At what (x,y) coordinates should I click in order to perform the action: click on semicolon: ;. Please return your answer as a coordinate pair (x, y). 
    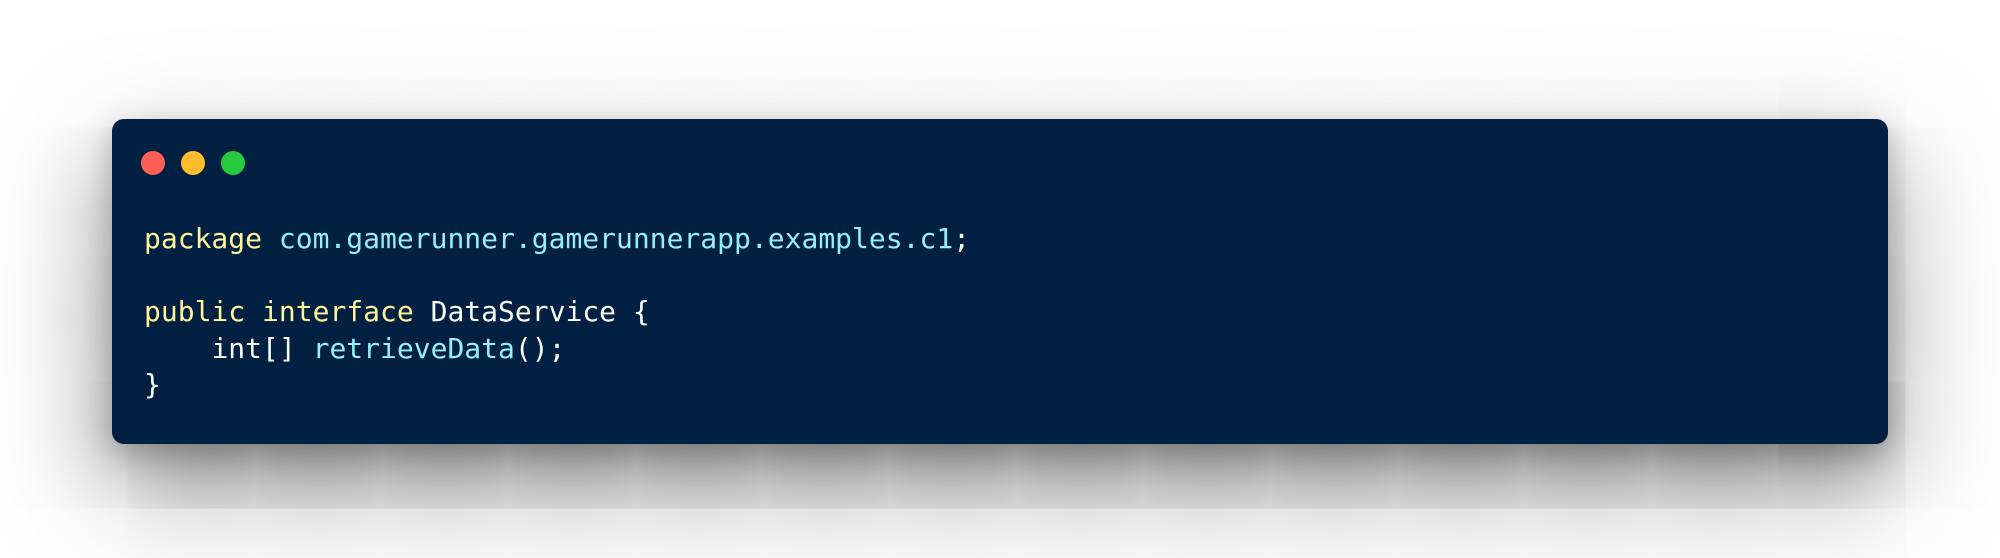
    Looking at the image, I should click on (962, 238).